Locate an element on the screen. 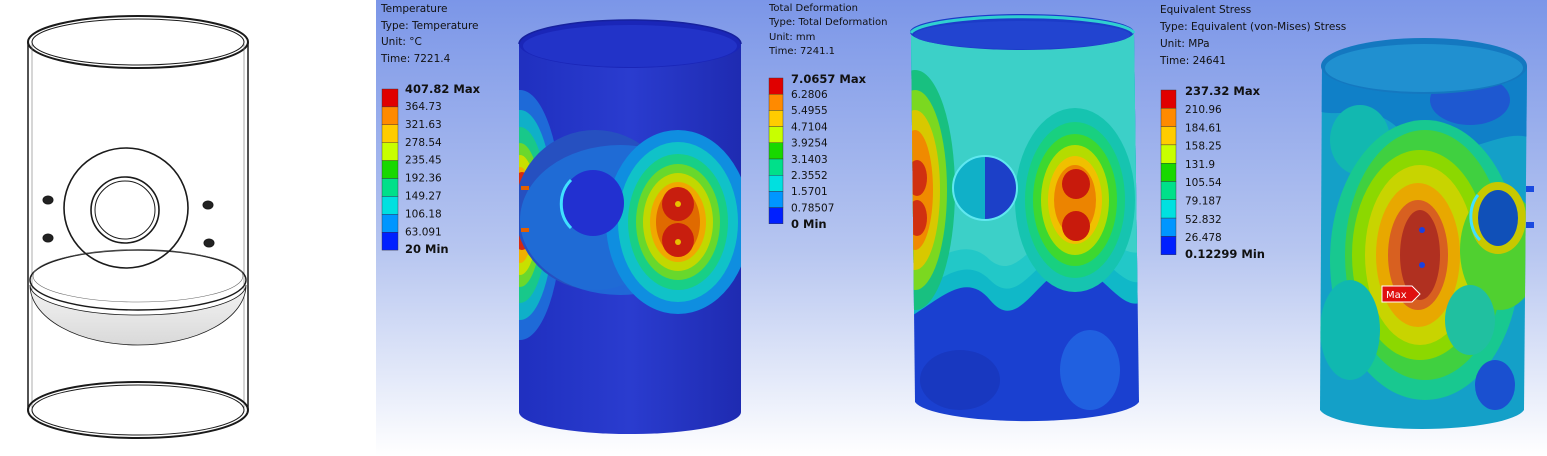  legend-tick-label: 63.091 is located at coordinates (423, 232).